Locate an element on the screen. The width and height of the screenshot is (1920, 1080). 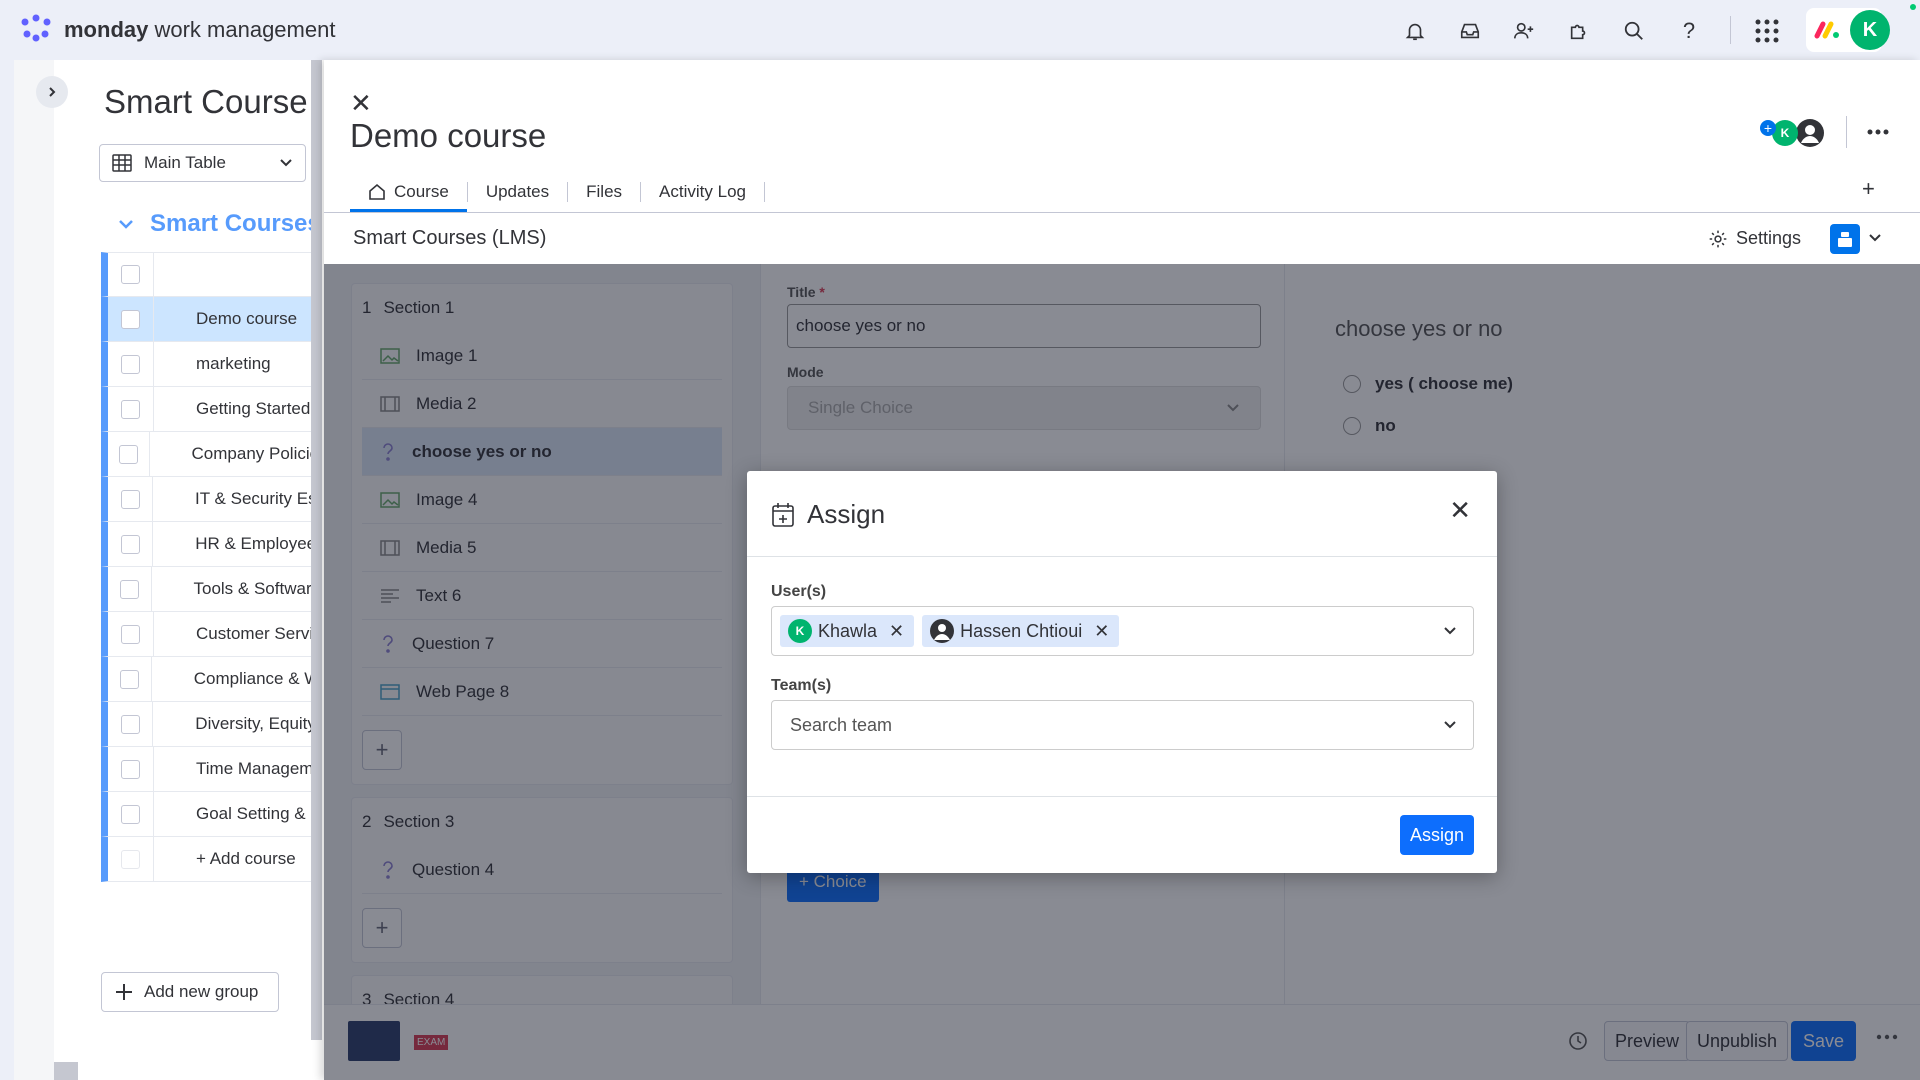
tab-files: Files is located at coordinates (604, 192).